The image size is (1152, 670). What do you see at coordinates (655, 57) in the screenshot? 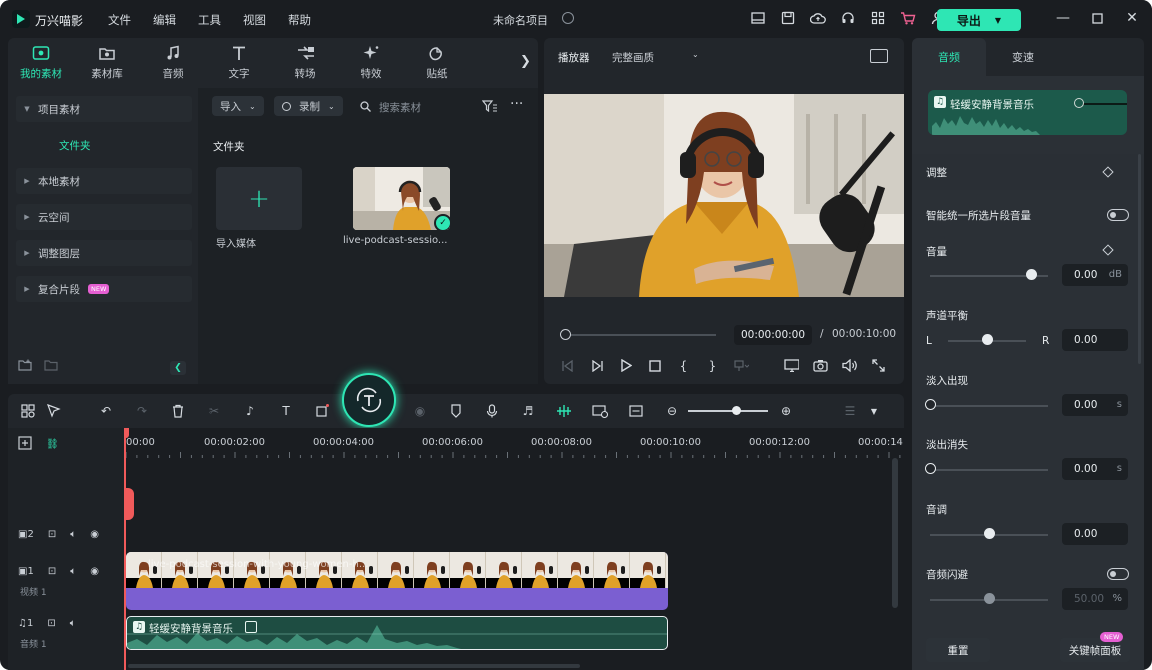
I see `quality-dropdown: 完整画质 ⌄` at bounding box center [655, 57].